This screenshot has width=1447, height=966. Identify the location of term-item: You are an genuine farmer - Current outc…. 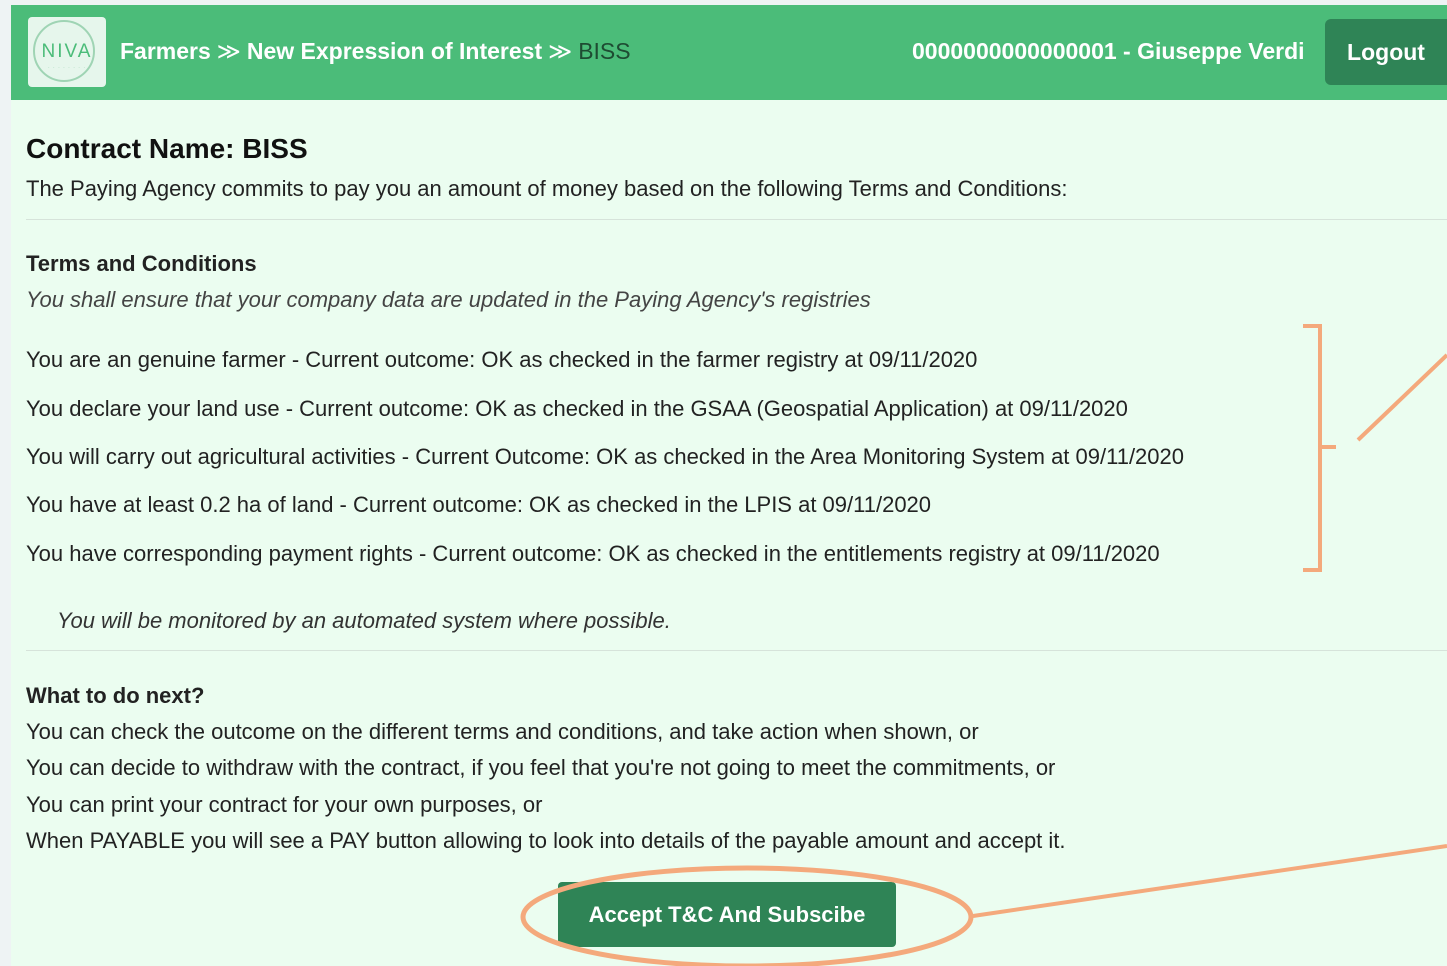
(502, 359).